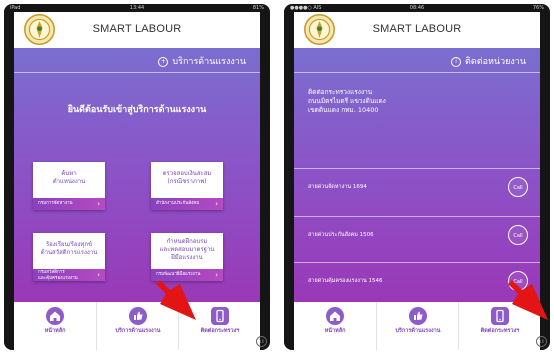 This screenshot has height=354, width=554. What do you see at coordinates (417, 234) in the screenshot?
I see `hotline-row: สายด่วนประกันสังคม 1506 Call` at bounding box center [417, 234].